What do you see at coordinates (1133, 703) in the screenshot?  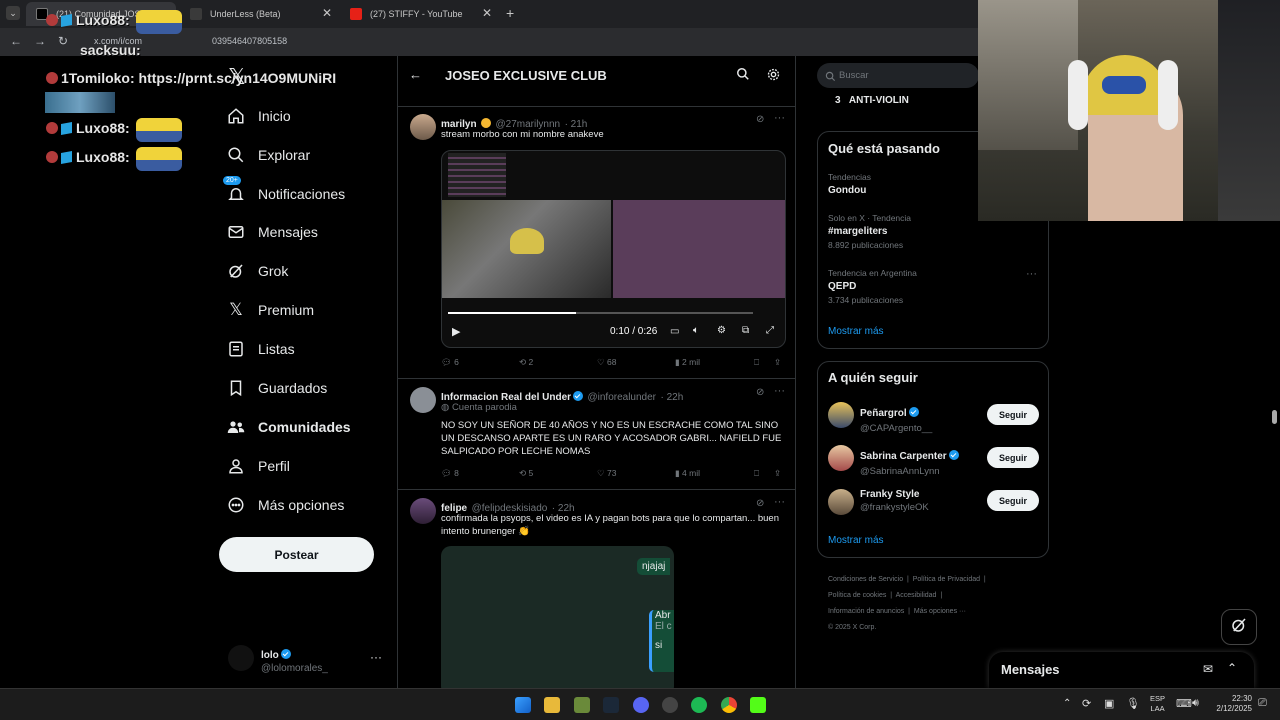 I see `microphone-icon: 🎙︎` at bounding box center [1133, 703].